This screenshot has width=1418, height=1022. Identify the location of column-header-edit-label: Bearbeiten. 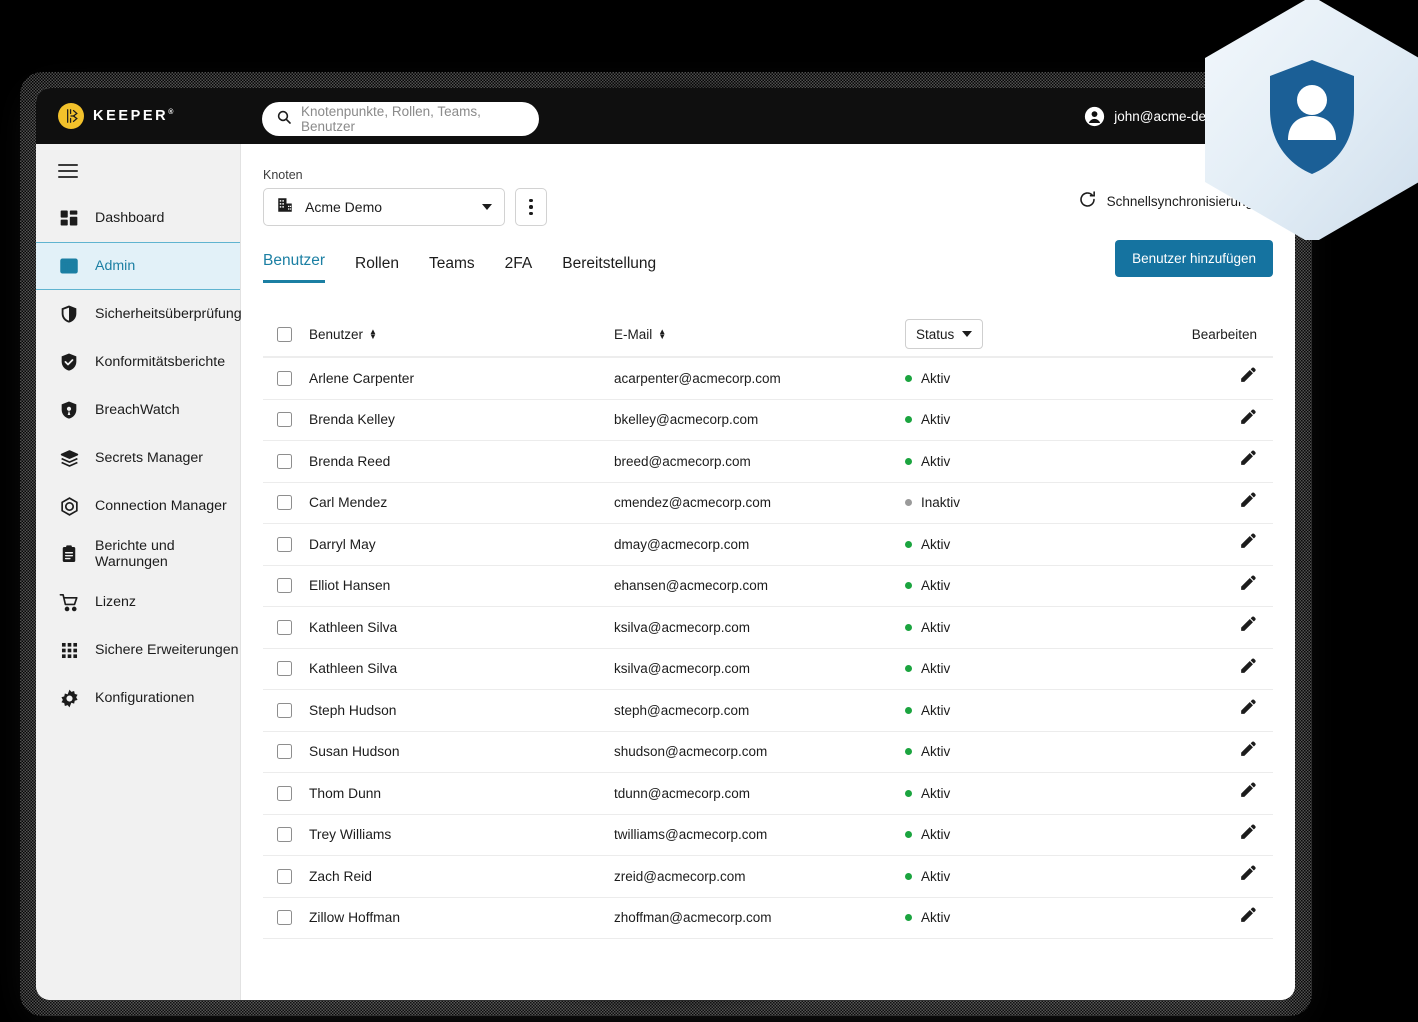
(1224, 334).